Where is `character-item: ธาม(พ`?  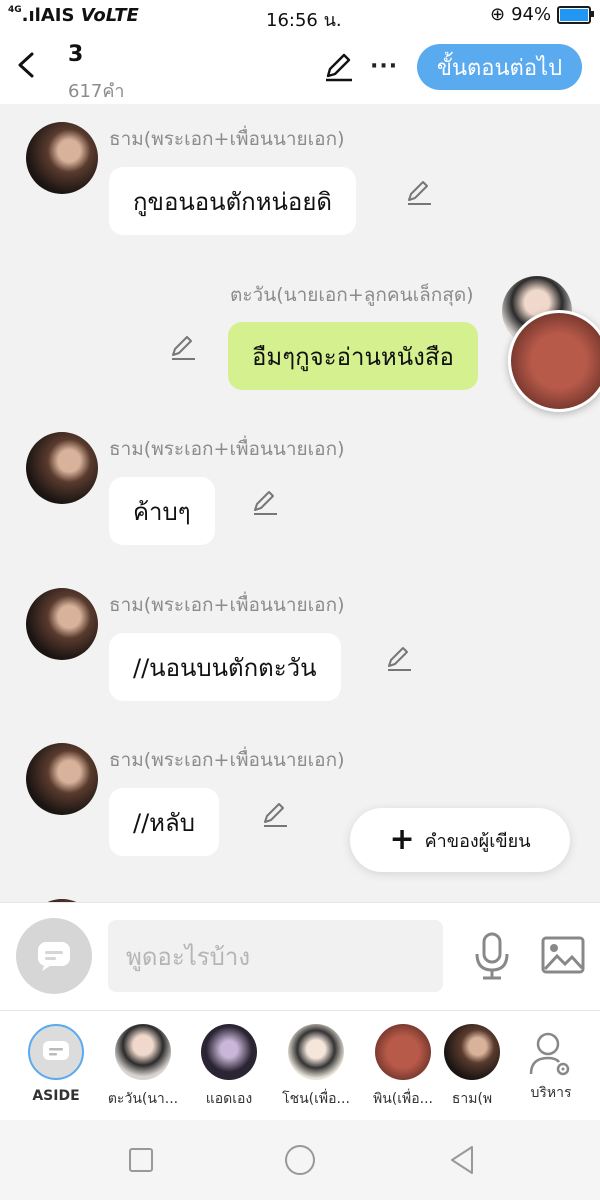 character-item: ธาม(พ is located at coordinates (472, 1067).